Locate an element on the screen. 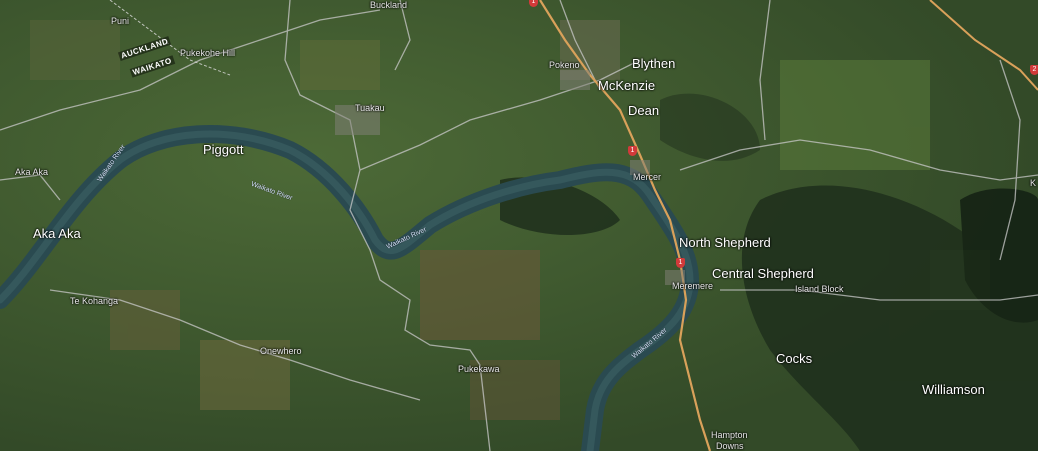 The width and height of the screenshot is (1038, 451). town-label-pukekohe-hill: Pukekohe Hill is located at coordinates (207, 53).